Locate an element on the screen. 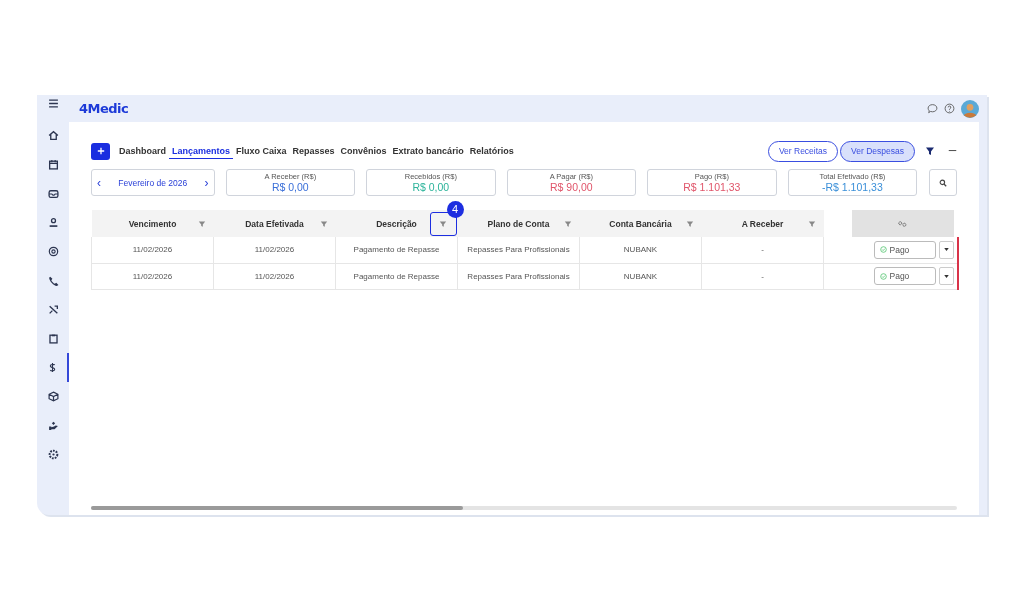  view-button: Ver Despesas is located at coordinates (877, 151).